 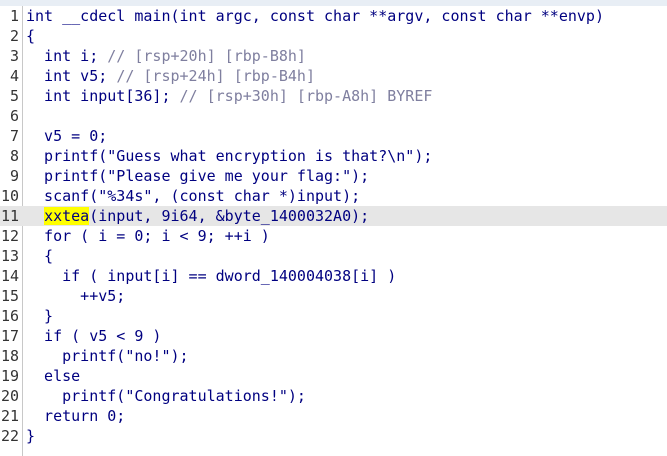 I want to click on code-line: 14 if ( input[i] == dword_140004038[i] ), so click(x=333, y=276).